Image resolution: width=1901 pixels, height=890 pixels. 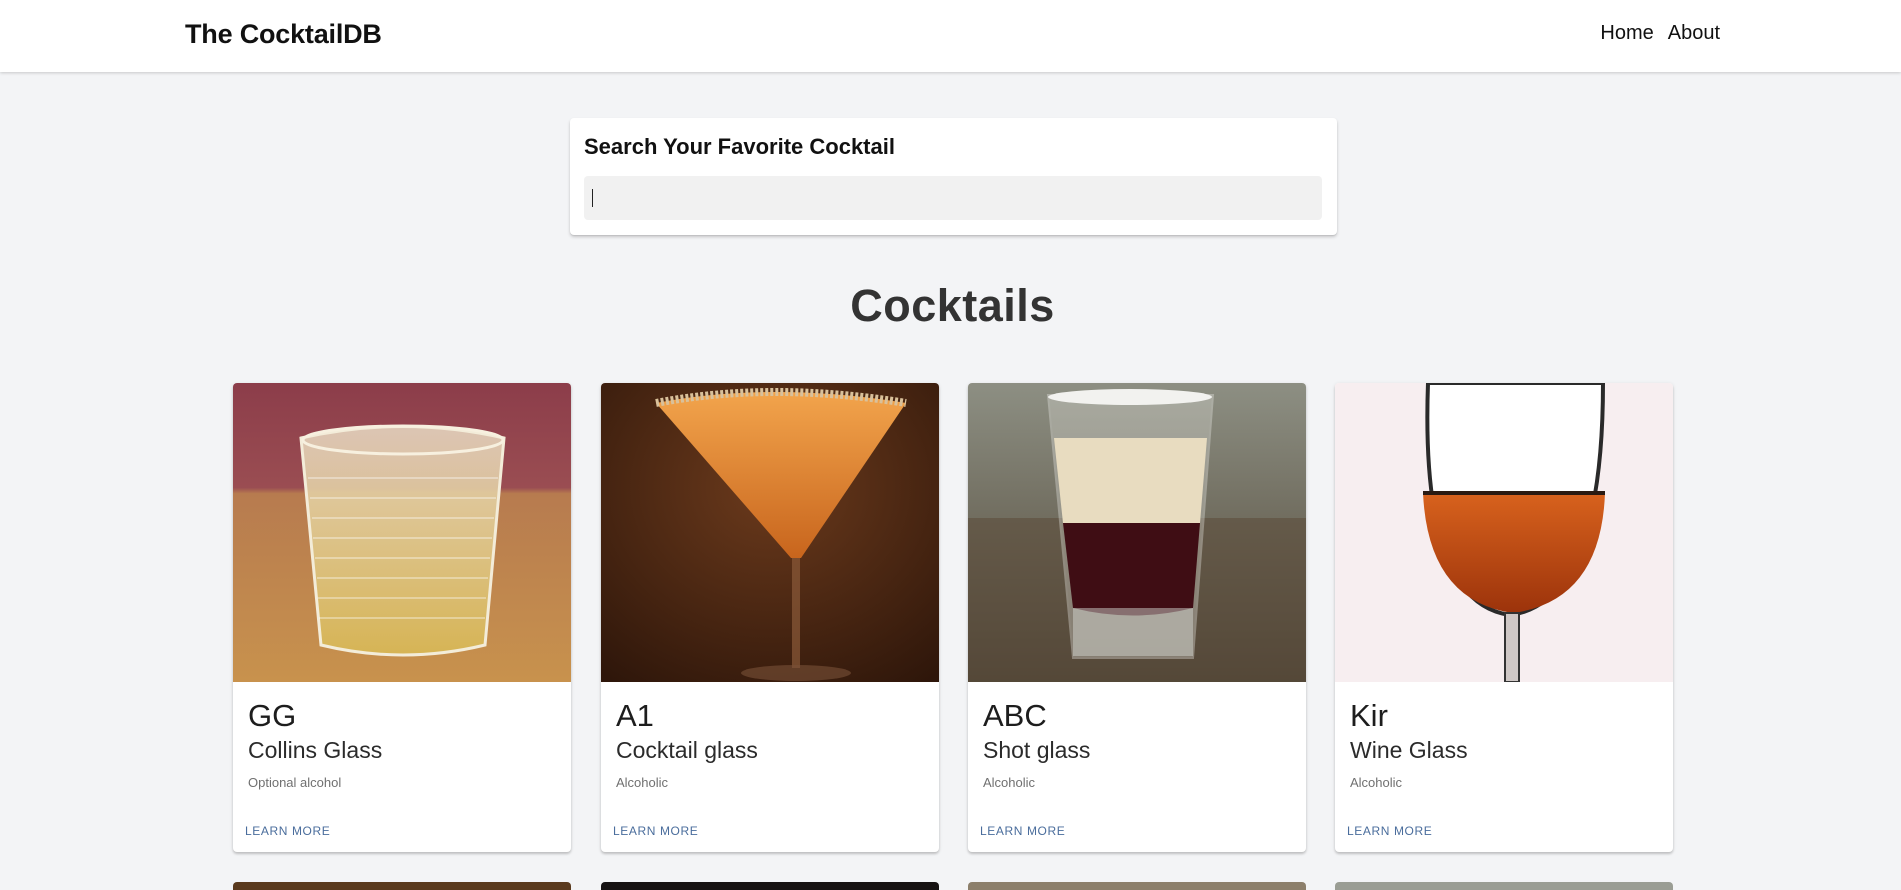 I want to click on cocktail-card: A1 Cocktail glass Alcoholic Learn More, so click(x=770, y=617).